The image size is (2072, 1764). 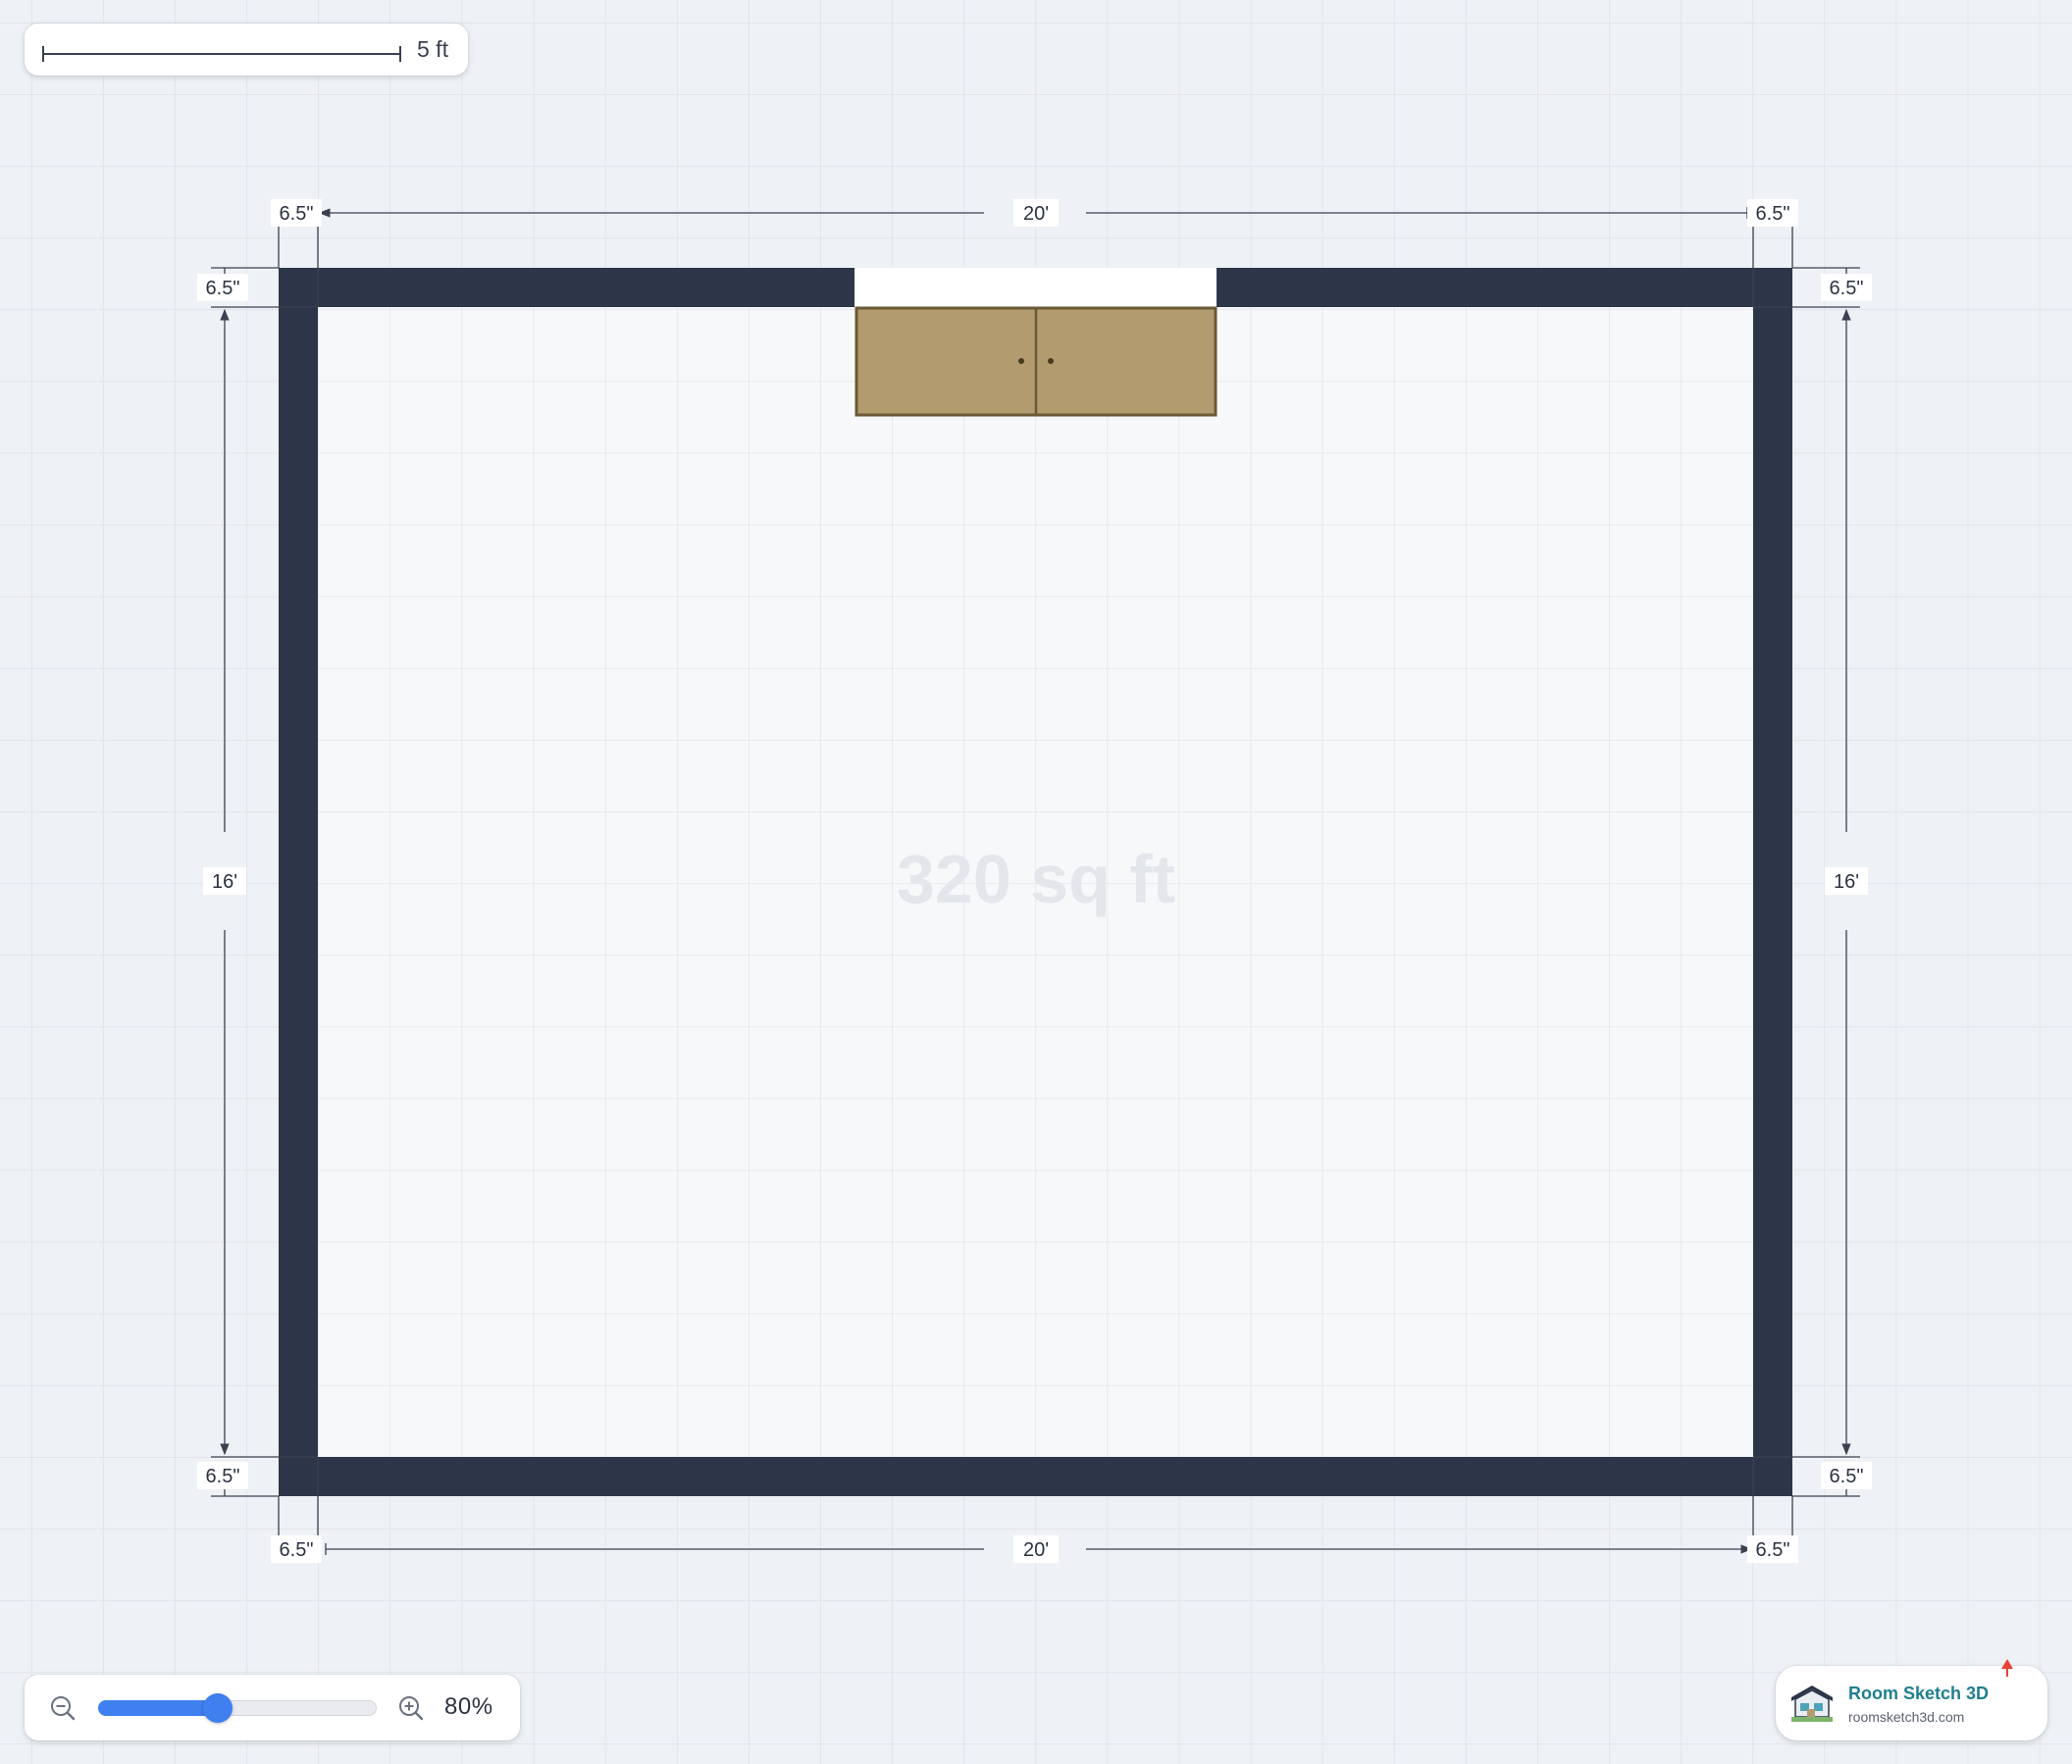 What do you see at coordinates (567, 287) in the screenshot?
I see `wall-top-left` at bounding box center [567, 287].